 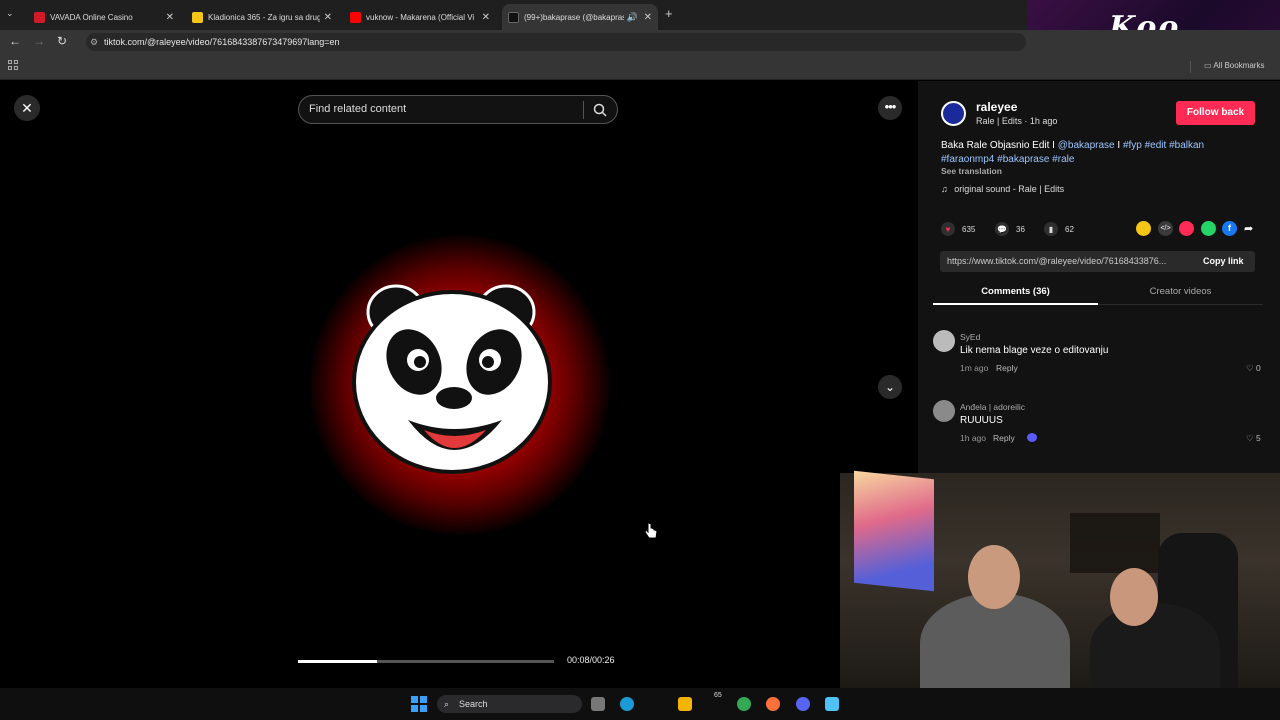 I want to click on comment-like-button: ♡ 0, so click(x=1253, y=368).